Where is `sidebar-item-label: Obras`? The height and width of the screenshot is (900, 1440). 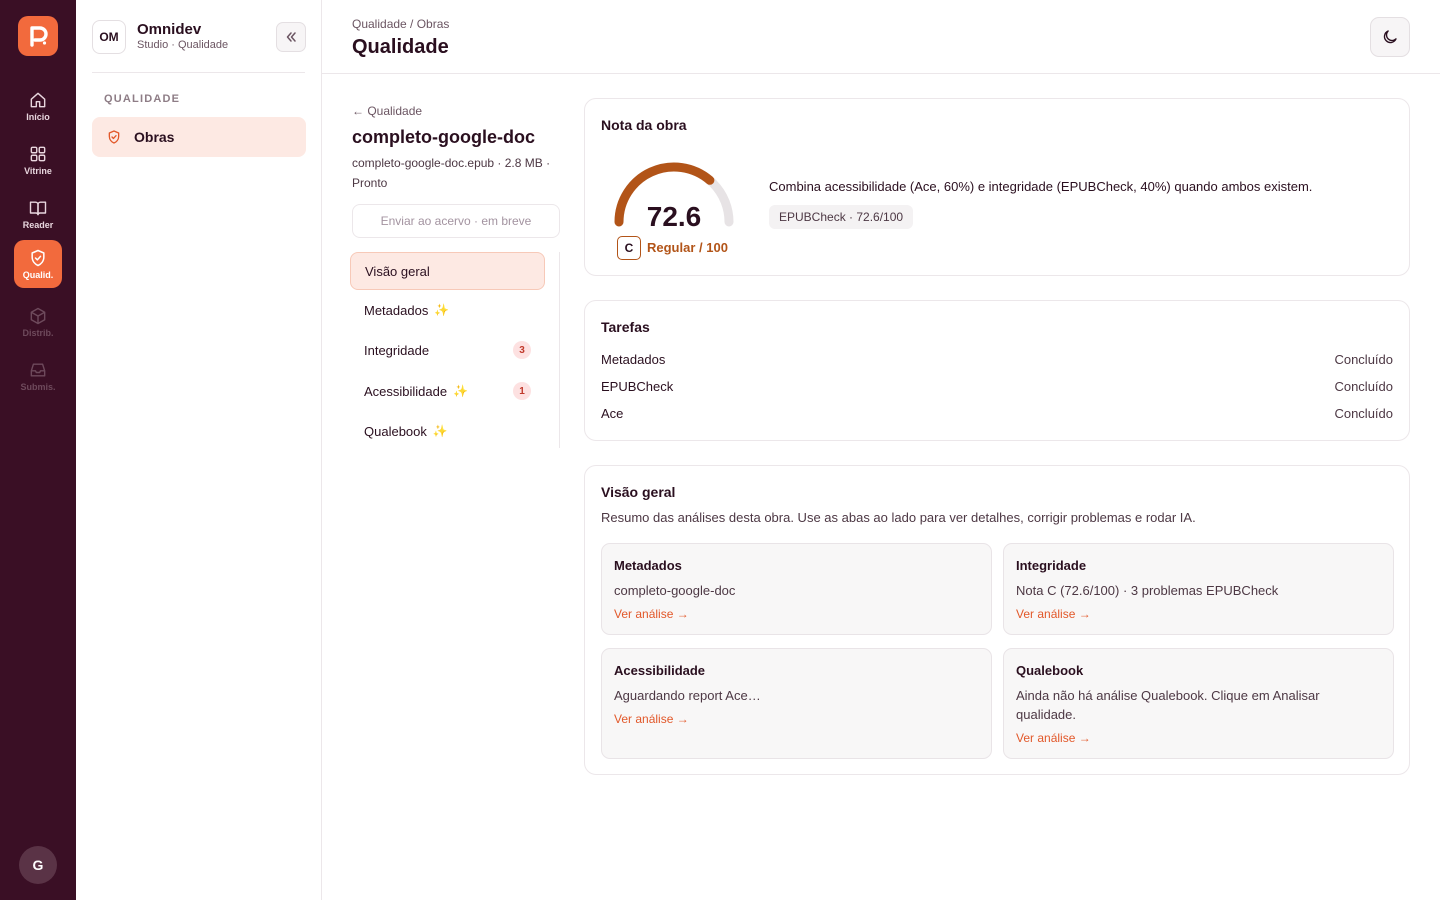 sidebar-item-label: Obras is located at coordinates (154, 137).